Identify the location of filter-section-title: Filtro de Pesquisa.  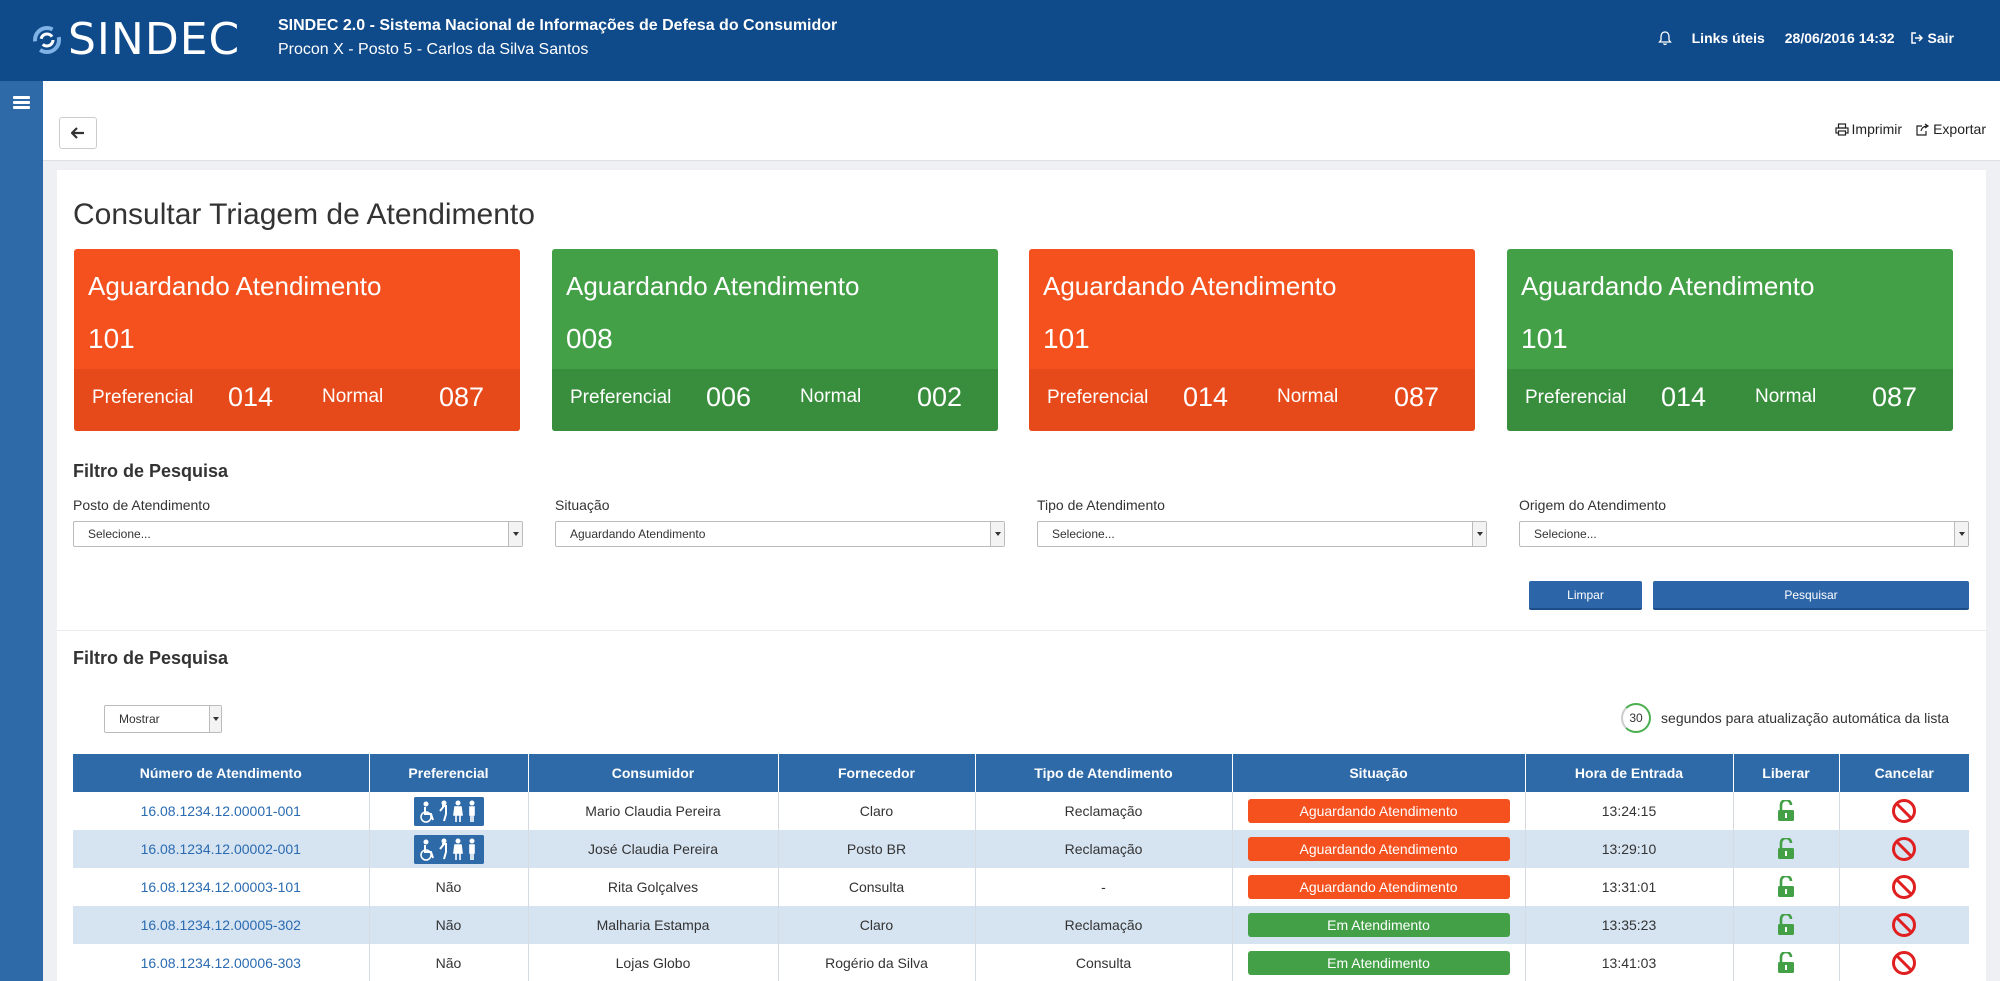
(151, 471).